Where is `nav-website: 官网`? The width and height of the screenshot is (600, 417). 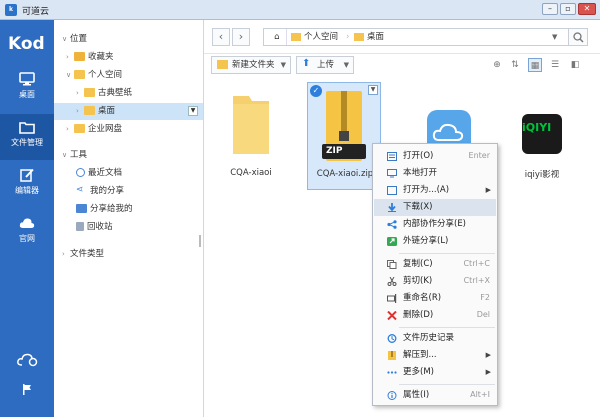 nav-website: 官网 is located at coordinates (27, 233).